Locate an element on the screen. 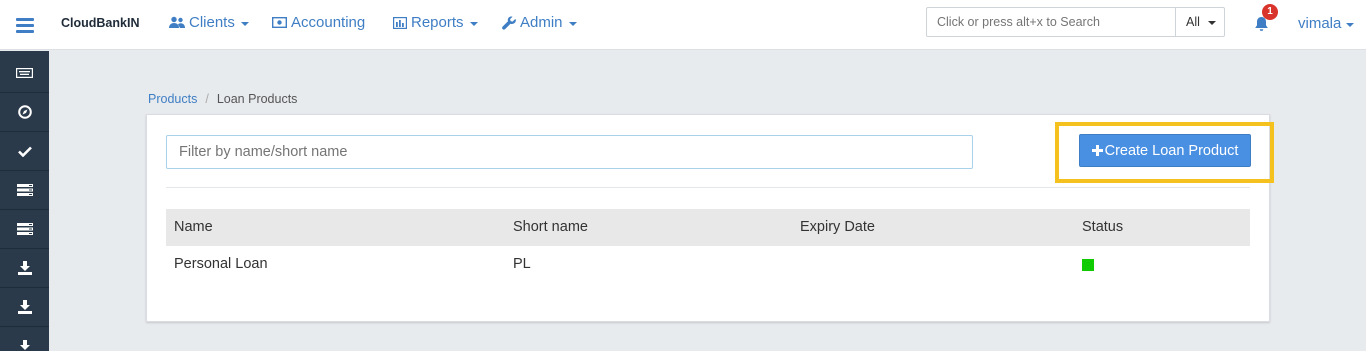  nav-accounting: Accounting is located at coordinates (318, 22).